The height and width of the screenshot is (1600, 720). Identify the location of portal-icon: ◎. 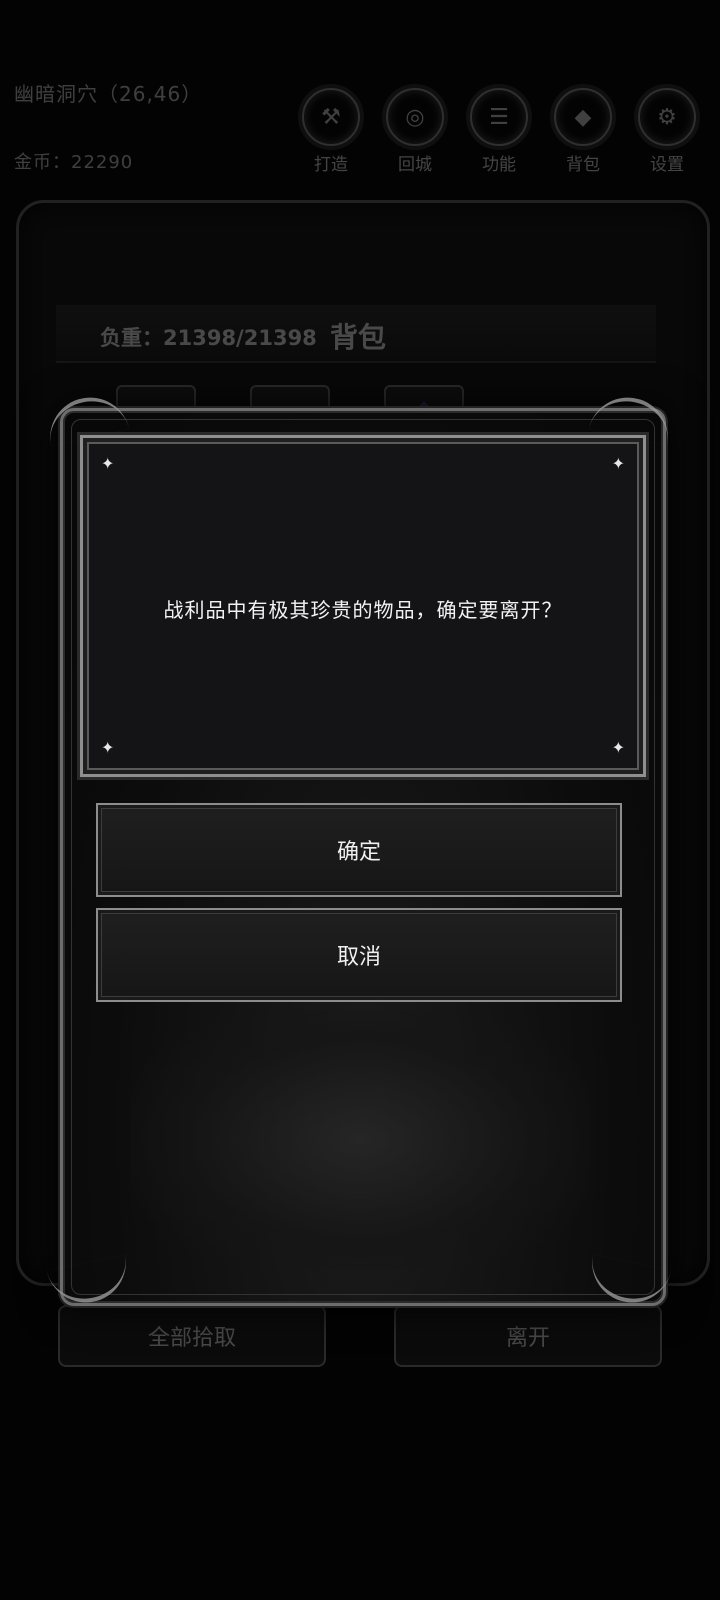
(415, 117).